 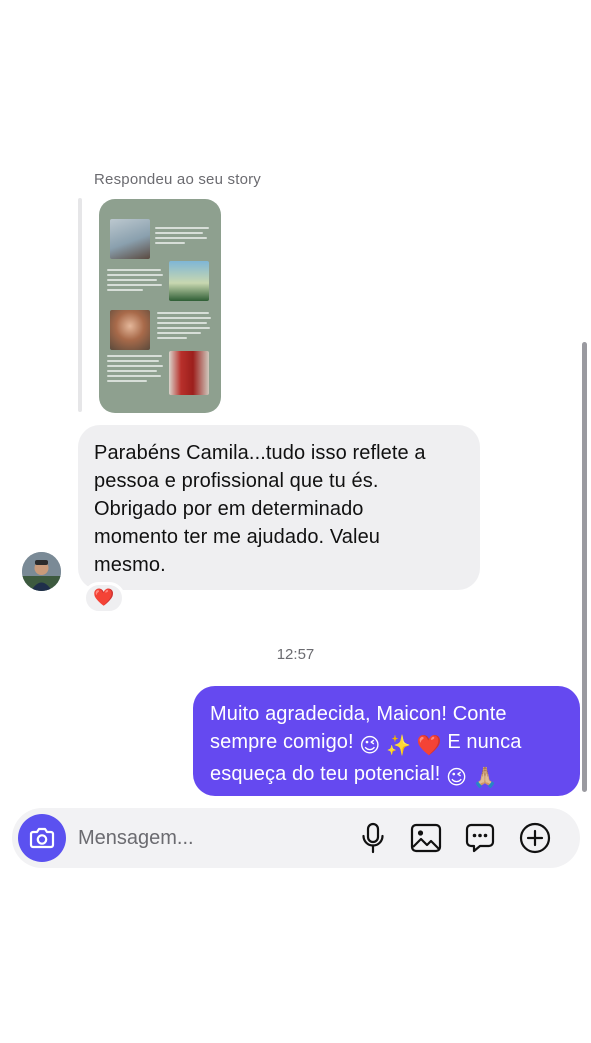 I want to click on microphone-icon, so click(x=373, y=838).